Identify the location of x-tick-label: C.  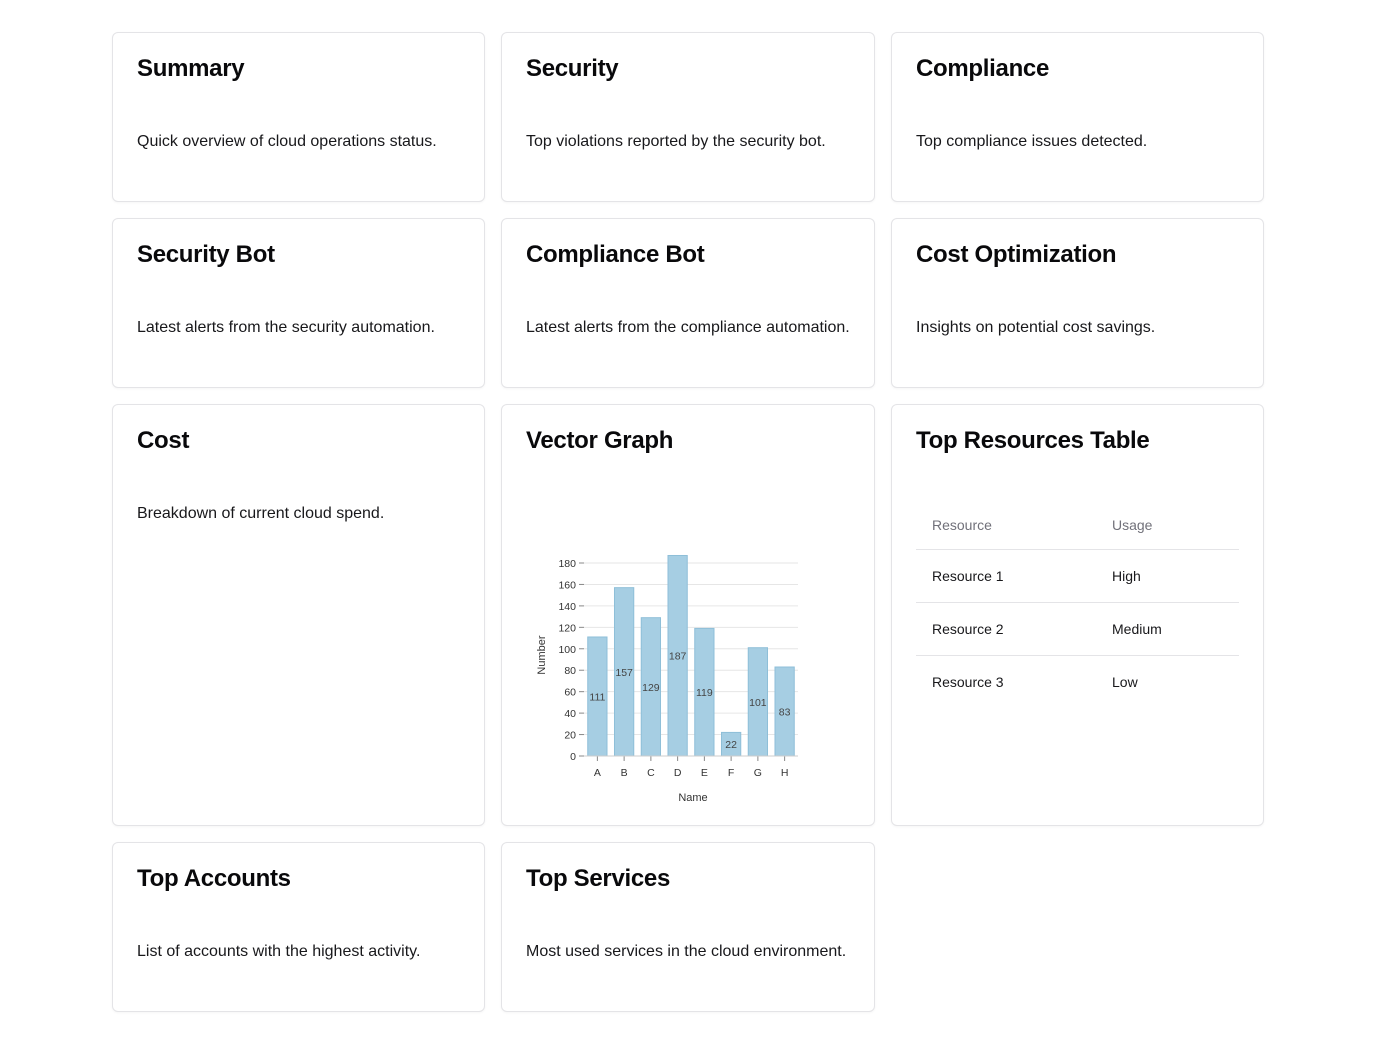
(651, 773).